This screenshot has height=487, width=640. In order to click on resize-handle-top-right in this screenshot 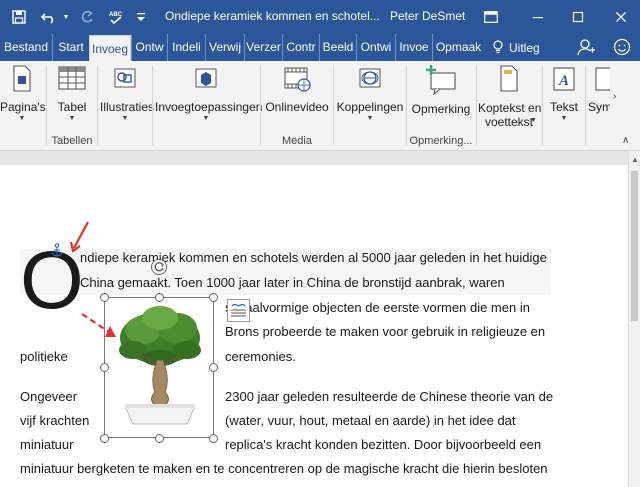, I will do `click(213, 297)`.